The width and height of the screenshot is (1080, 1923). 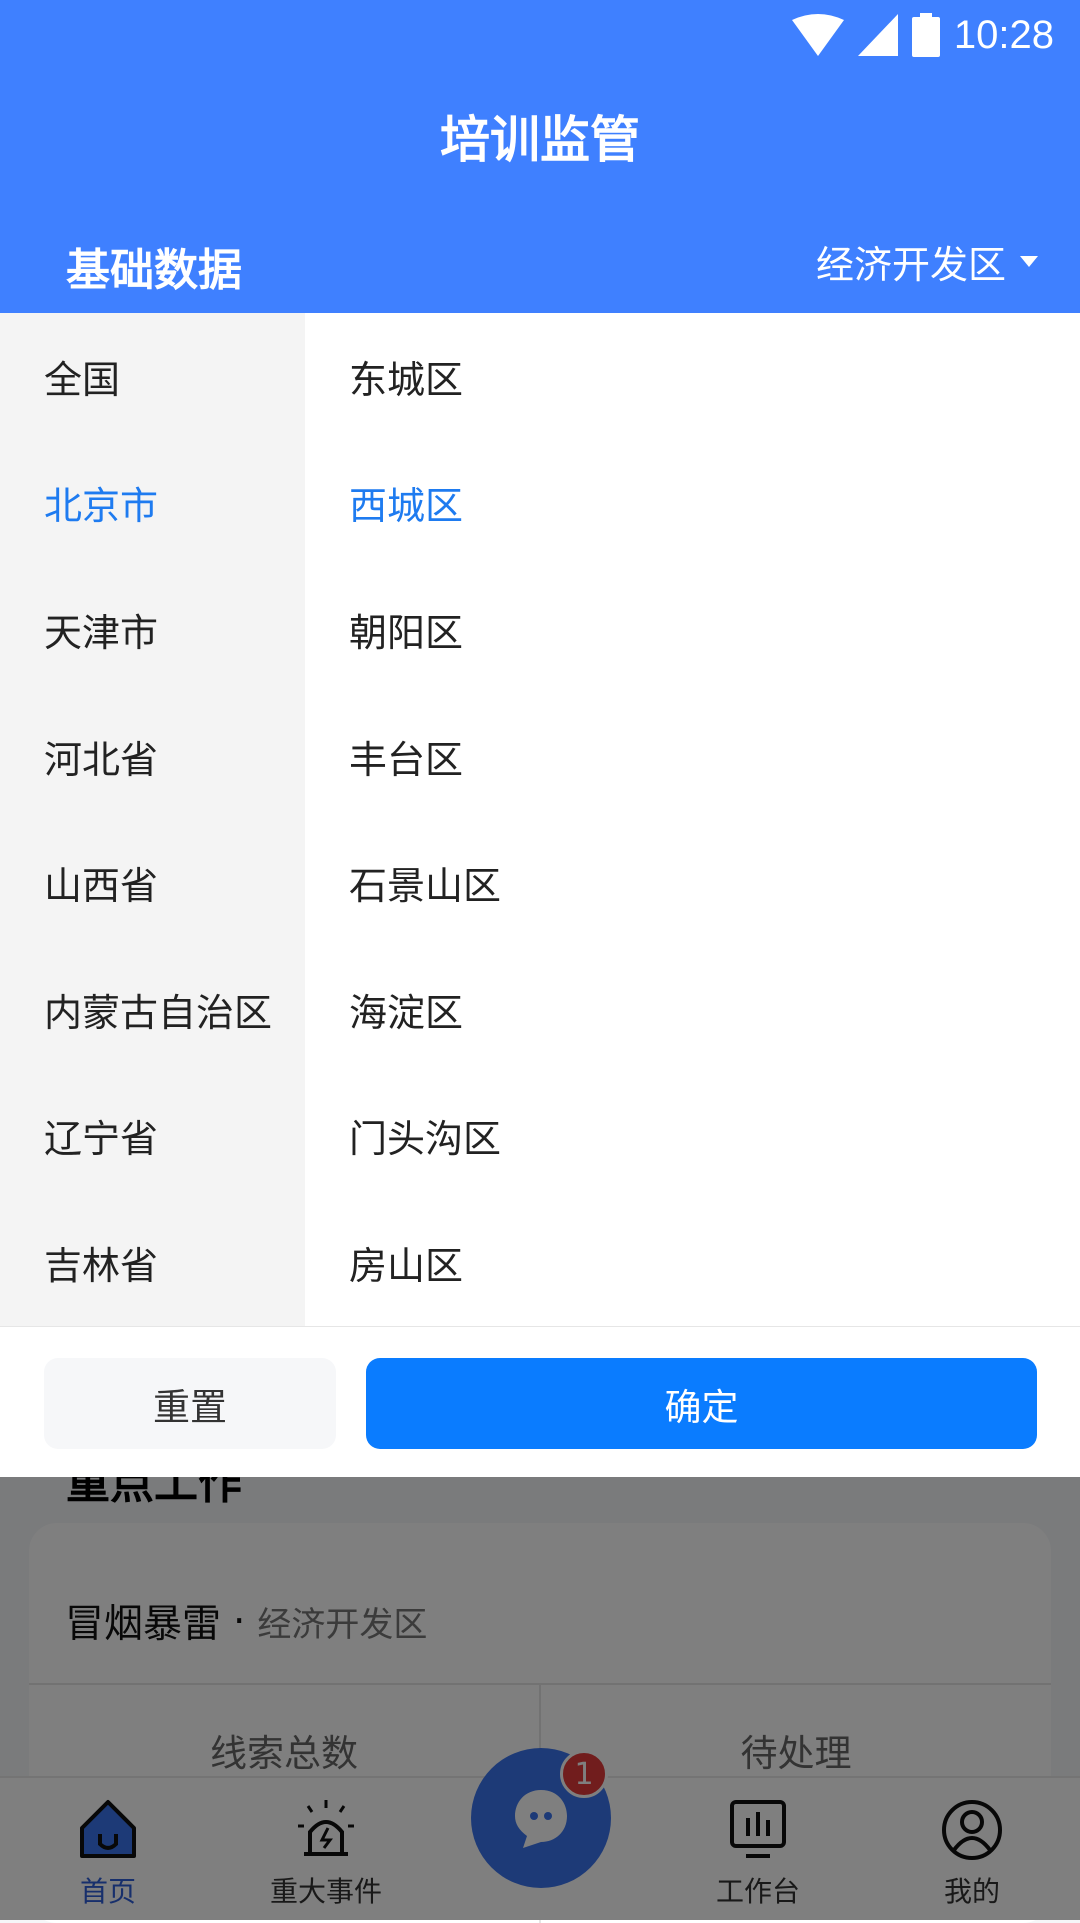 I want to click on picker-footer: 重置 确定, so click(x=540, y=1401).